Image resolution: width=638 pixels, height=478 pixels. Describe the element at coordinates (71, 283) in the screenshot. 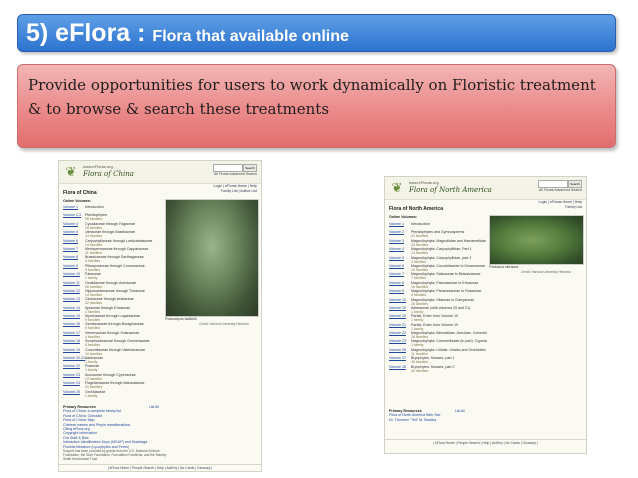

I see `volume-link: Volume 11` at that location.